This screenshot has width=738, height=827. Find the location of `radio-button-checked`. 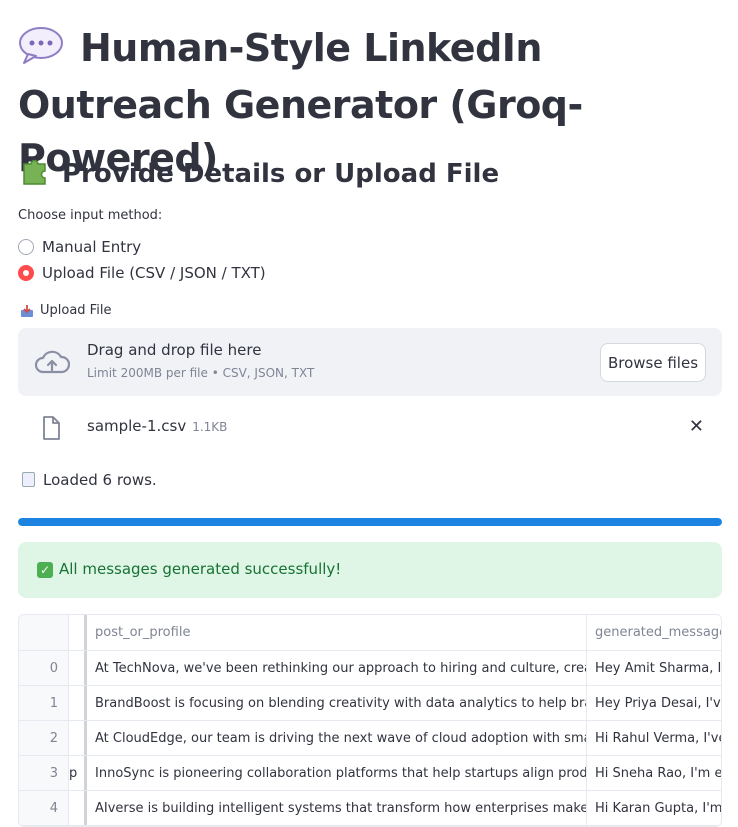

radio-button-checked is located at coordinates (26, 273).